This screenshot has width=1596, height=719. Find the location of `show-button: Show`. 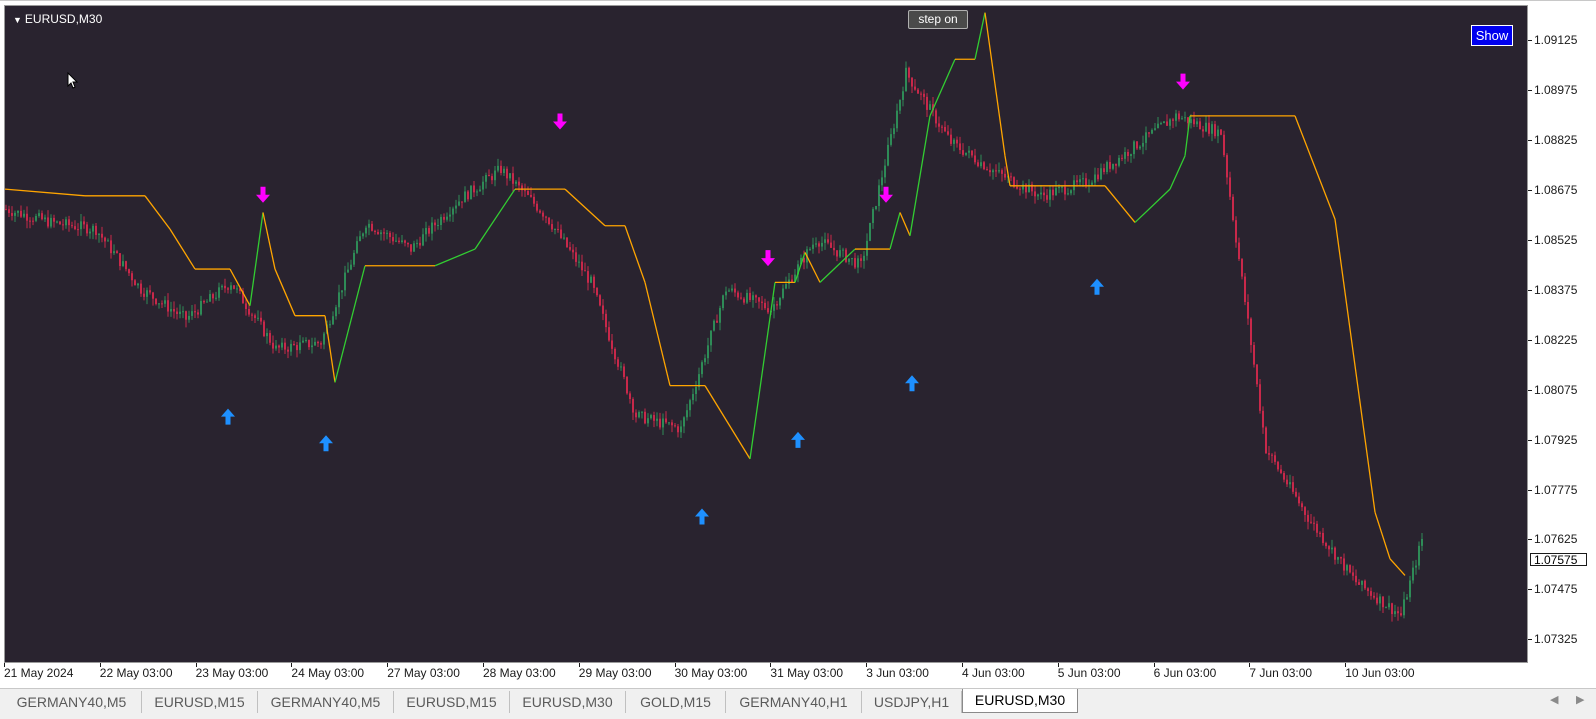

show-button: Show is located at coordinates (1492, 35).